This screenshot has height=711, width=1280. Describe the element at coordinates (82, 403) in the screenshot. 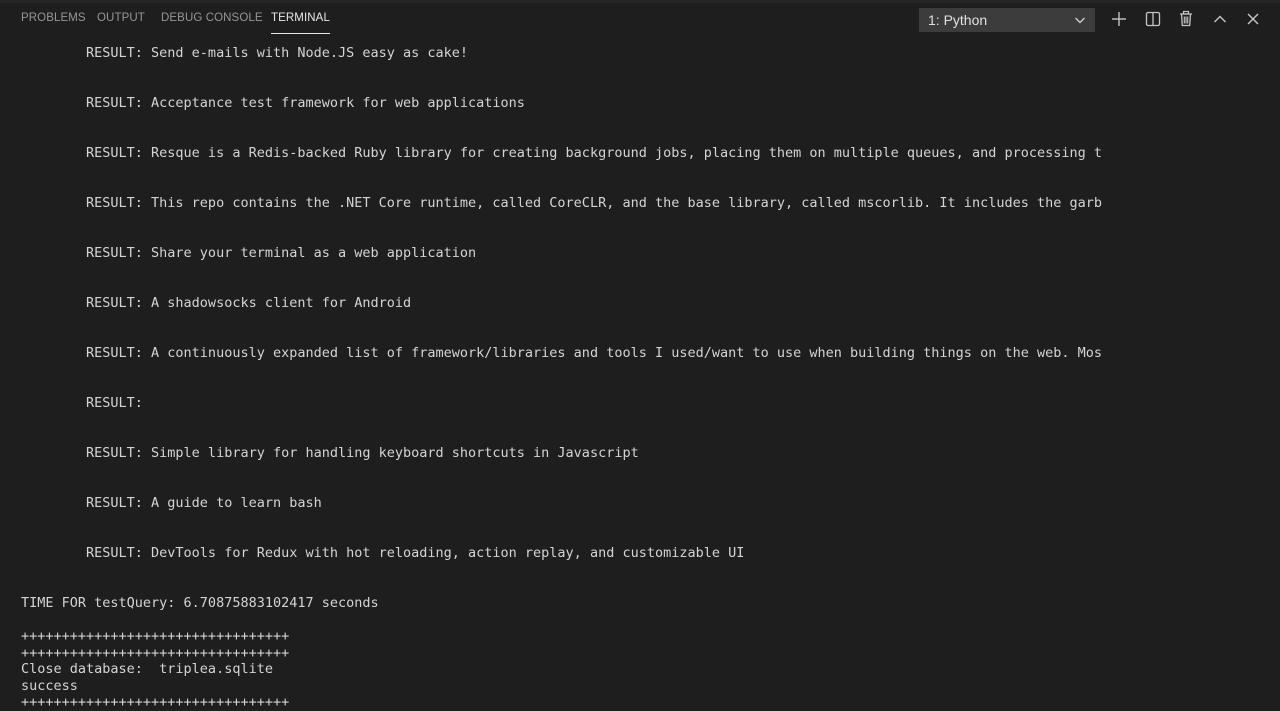

I see `result-line: RESULT:` at that location.